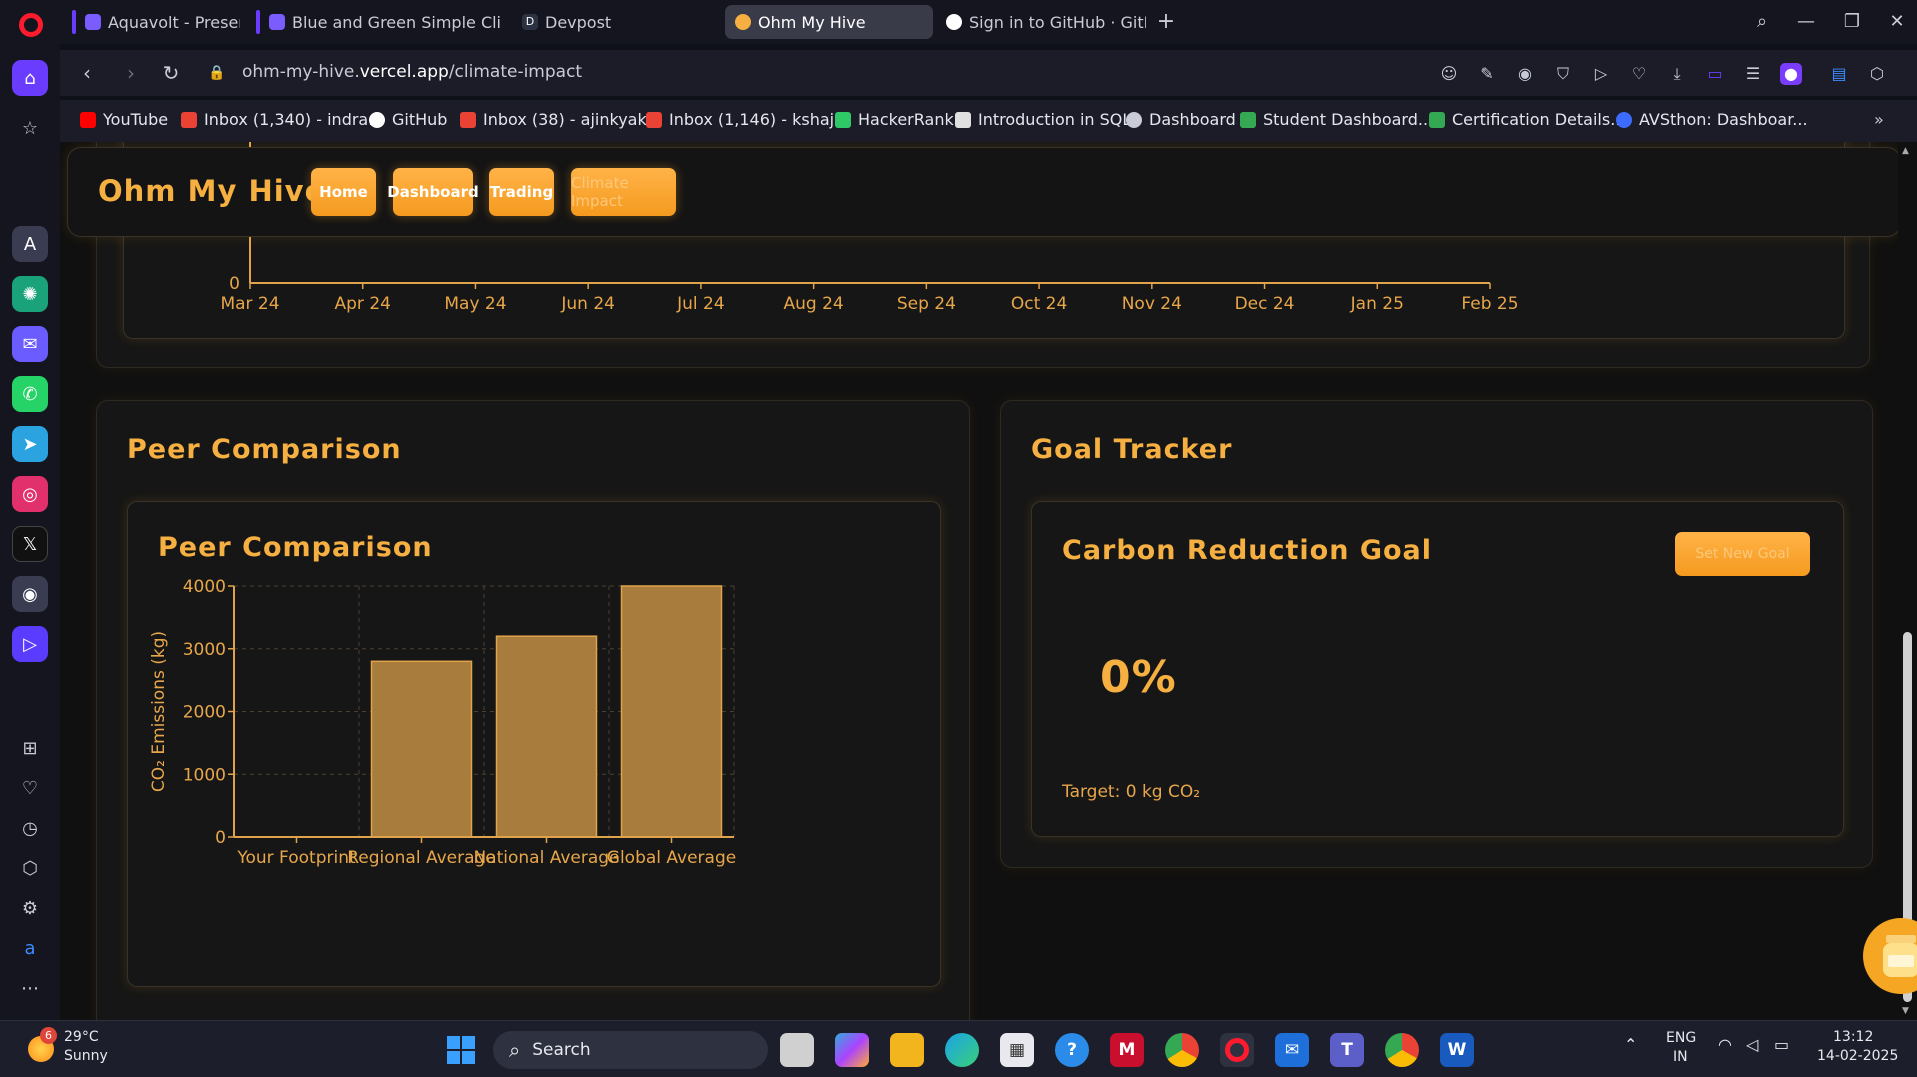  I want to click on set-new-goal-button: Set New Goal, so click(1742, 554).